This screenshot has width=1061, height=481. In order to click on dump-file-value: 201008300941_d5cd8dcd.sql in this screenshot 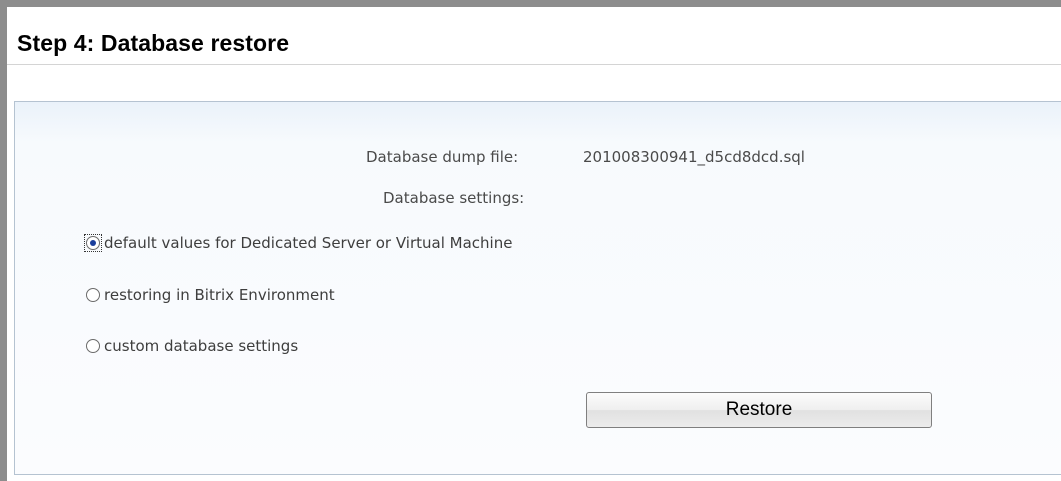, I will do `click(694, 157)`.